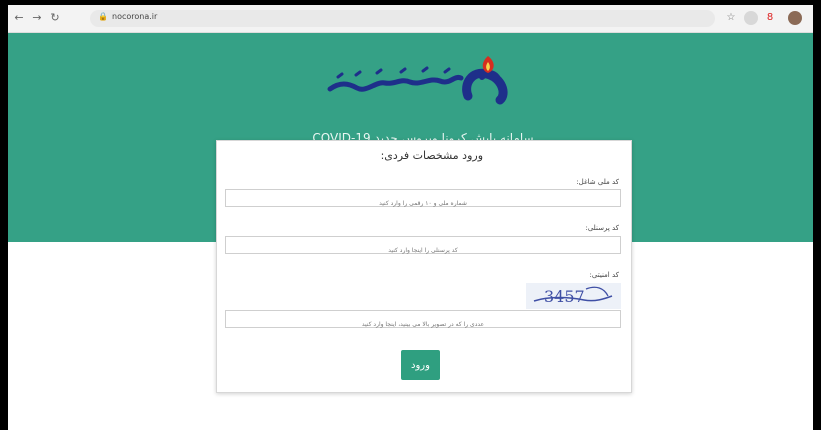 The image size is (821, 430). What do you see at coordinates (103, 16) in the screenshot?
I see `lock-icon: 🔒` at bounding box center [103, 16].